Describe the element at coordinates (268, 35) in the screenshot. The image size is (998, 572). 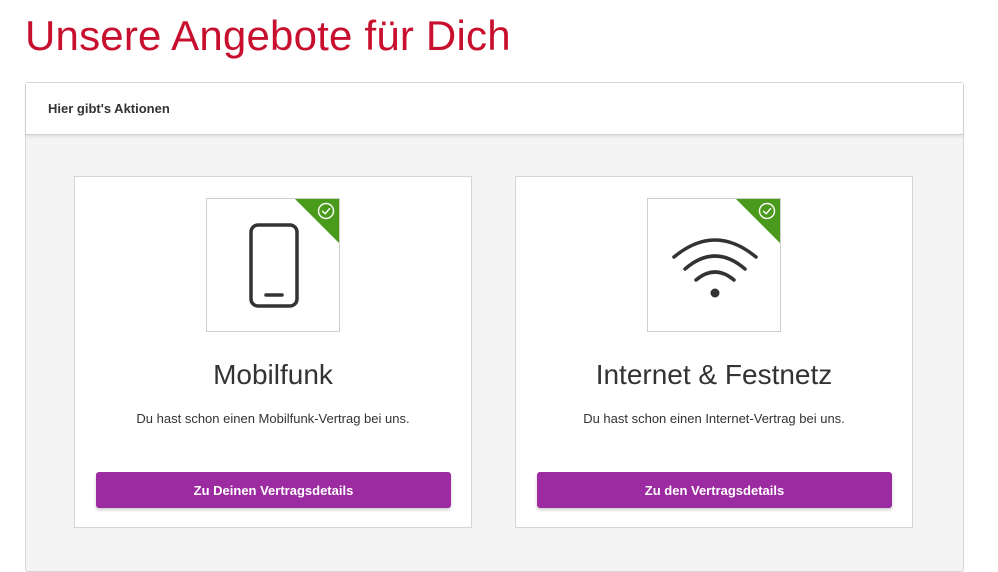
I see `page-title: Unsere Angebote für Dich` at that location.